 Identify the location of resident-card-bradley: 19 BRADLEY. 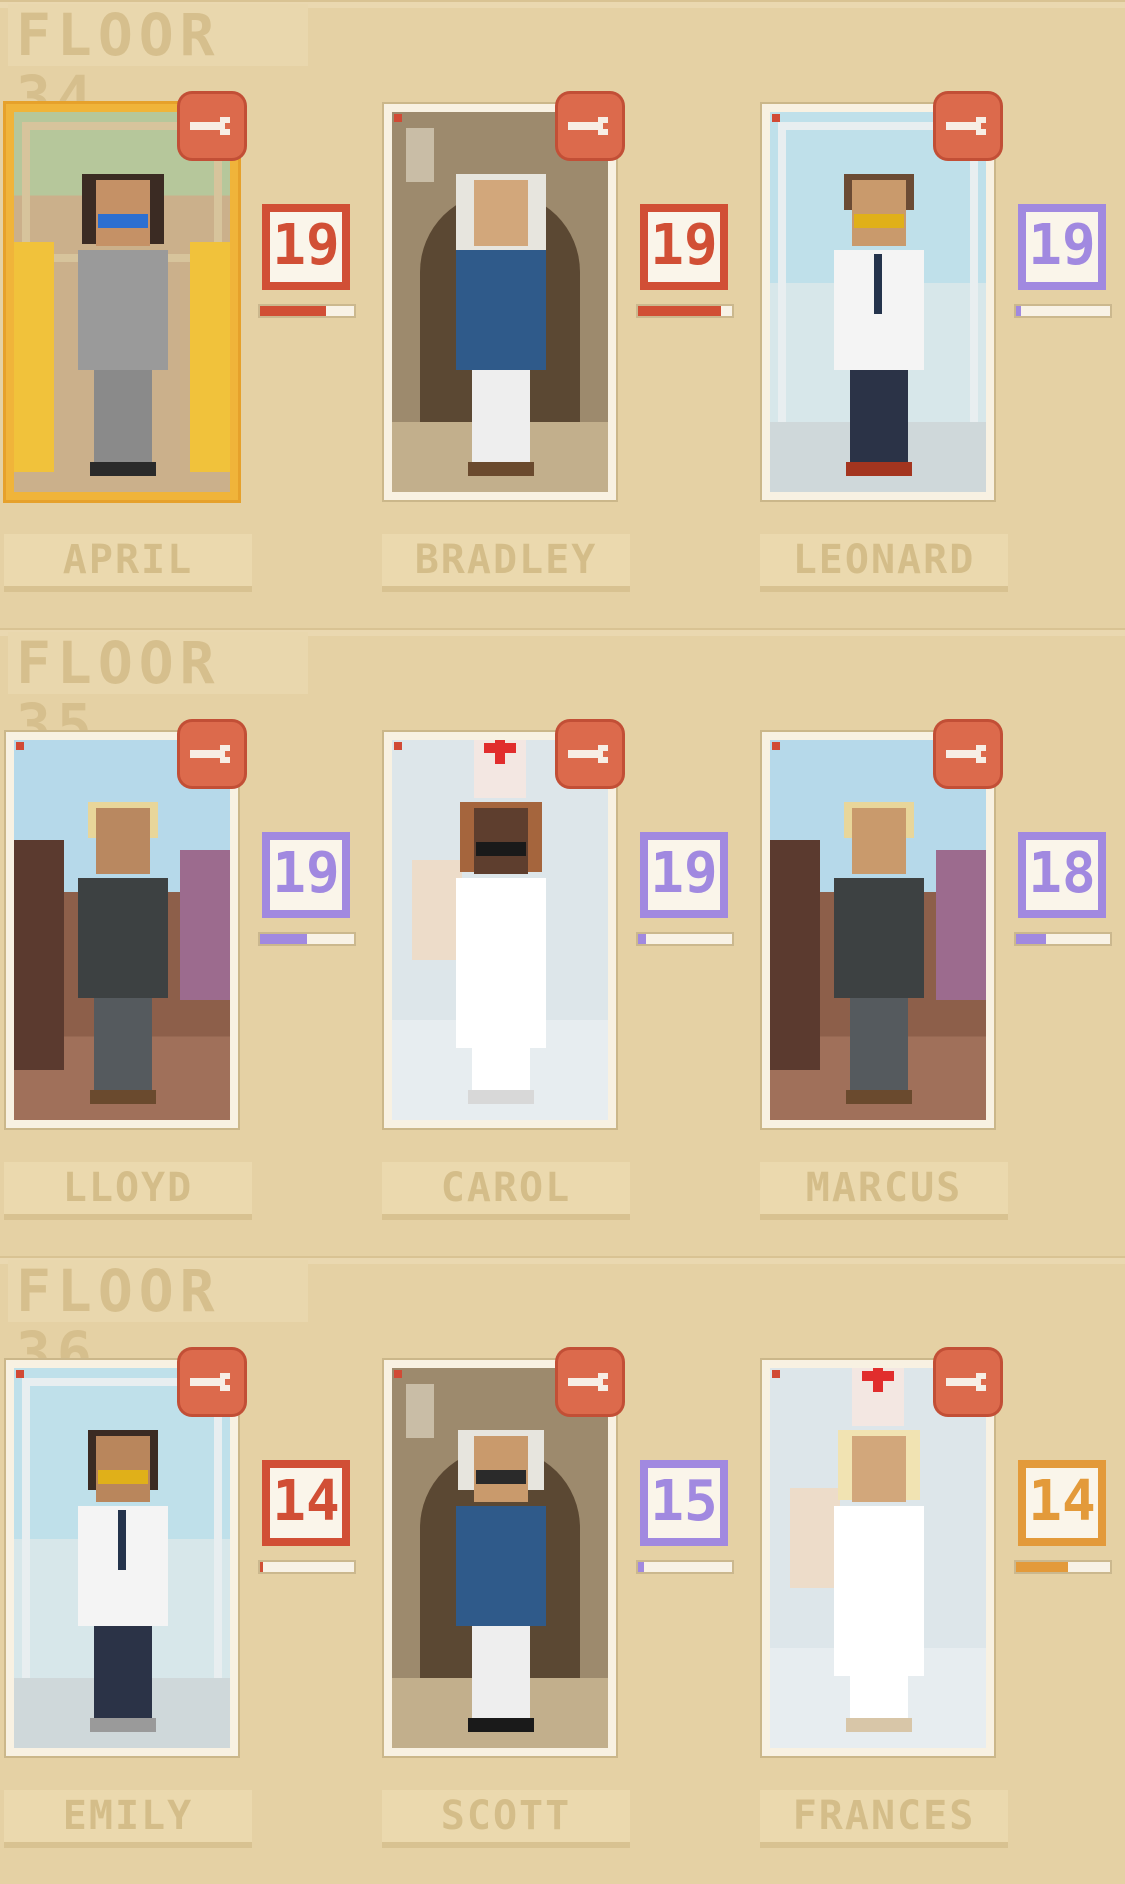
(558, 357).